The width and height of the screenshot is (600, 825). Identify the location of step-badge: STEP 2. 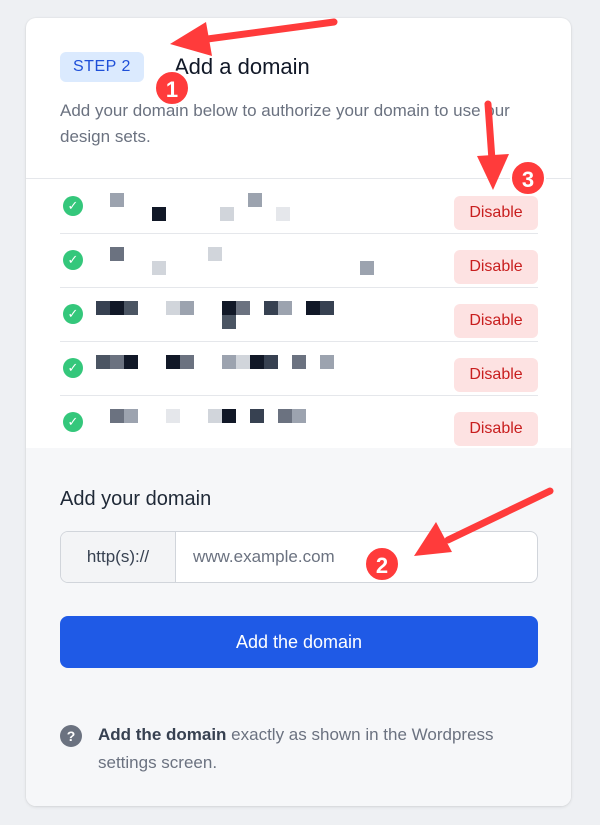
(102, 67).